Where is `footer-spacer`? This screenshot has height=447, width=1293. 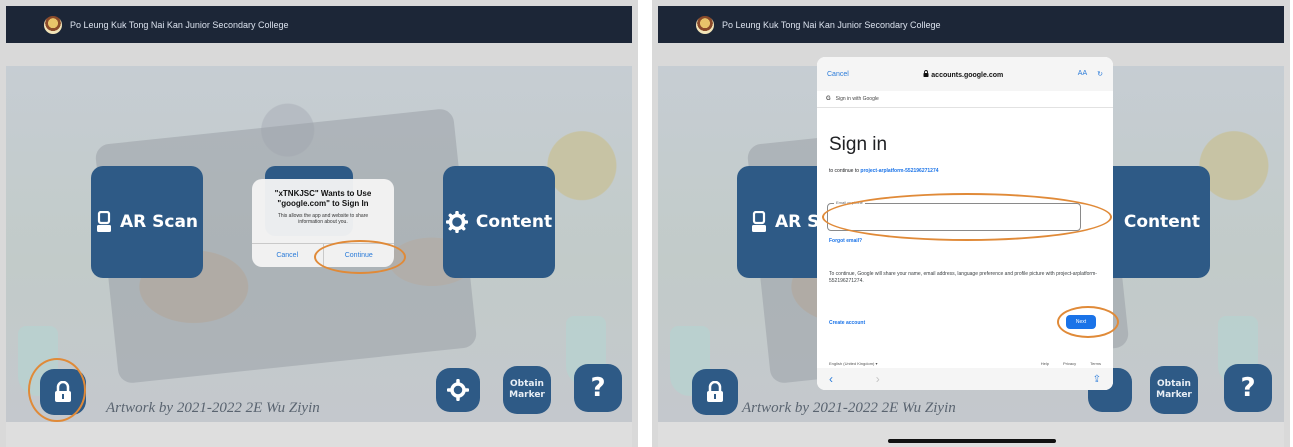 footer-spacer is located at coordinates (958, 363).